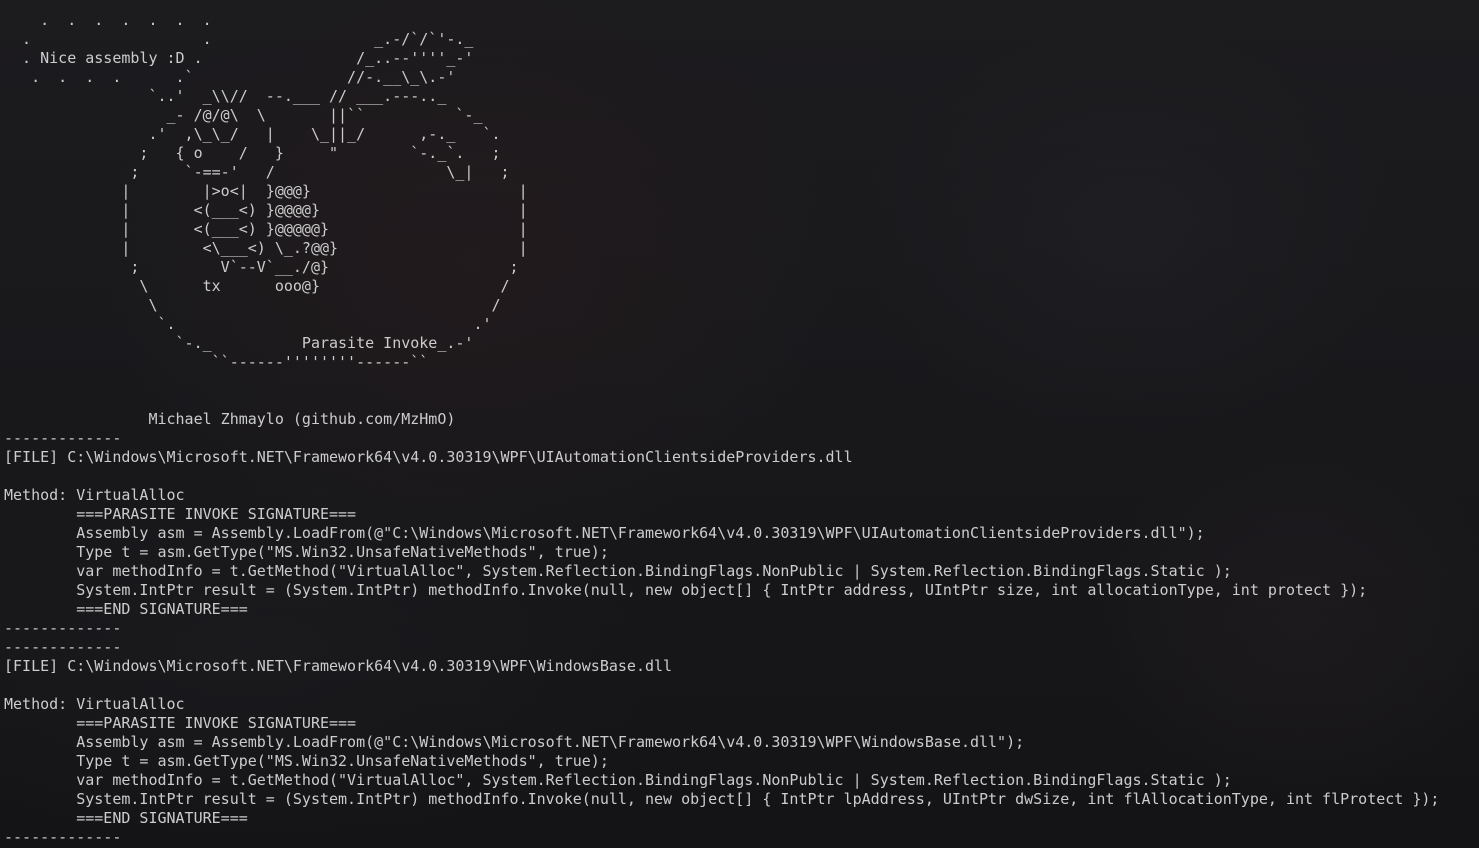 The width and height of the screenshot is (1479, 848). Describe the element at coordinates (266, 191) in the screenshot. I see `ascii-art-line: | |>o<| }@@@} |` at that location.